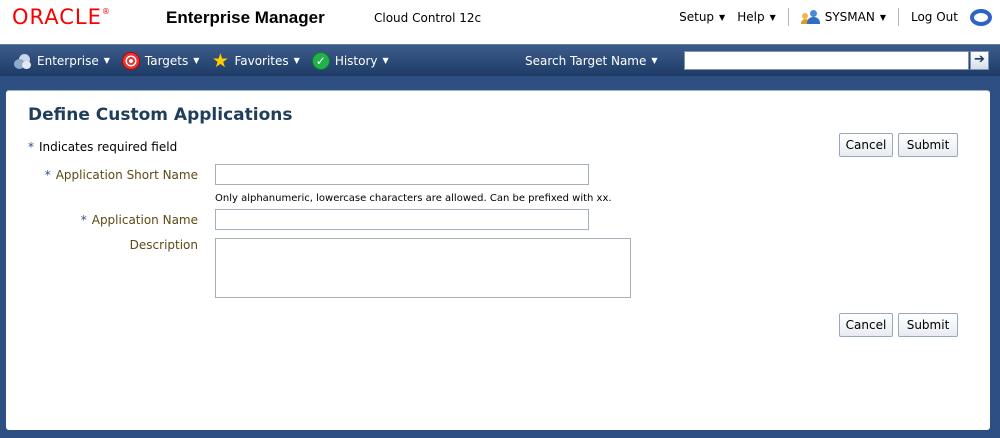 This screenshot has height=438, width=1000. Describe the element at coordinates (23, 61) in the screenshot. I see `enterprise-cloud-icon` at that location.